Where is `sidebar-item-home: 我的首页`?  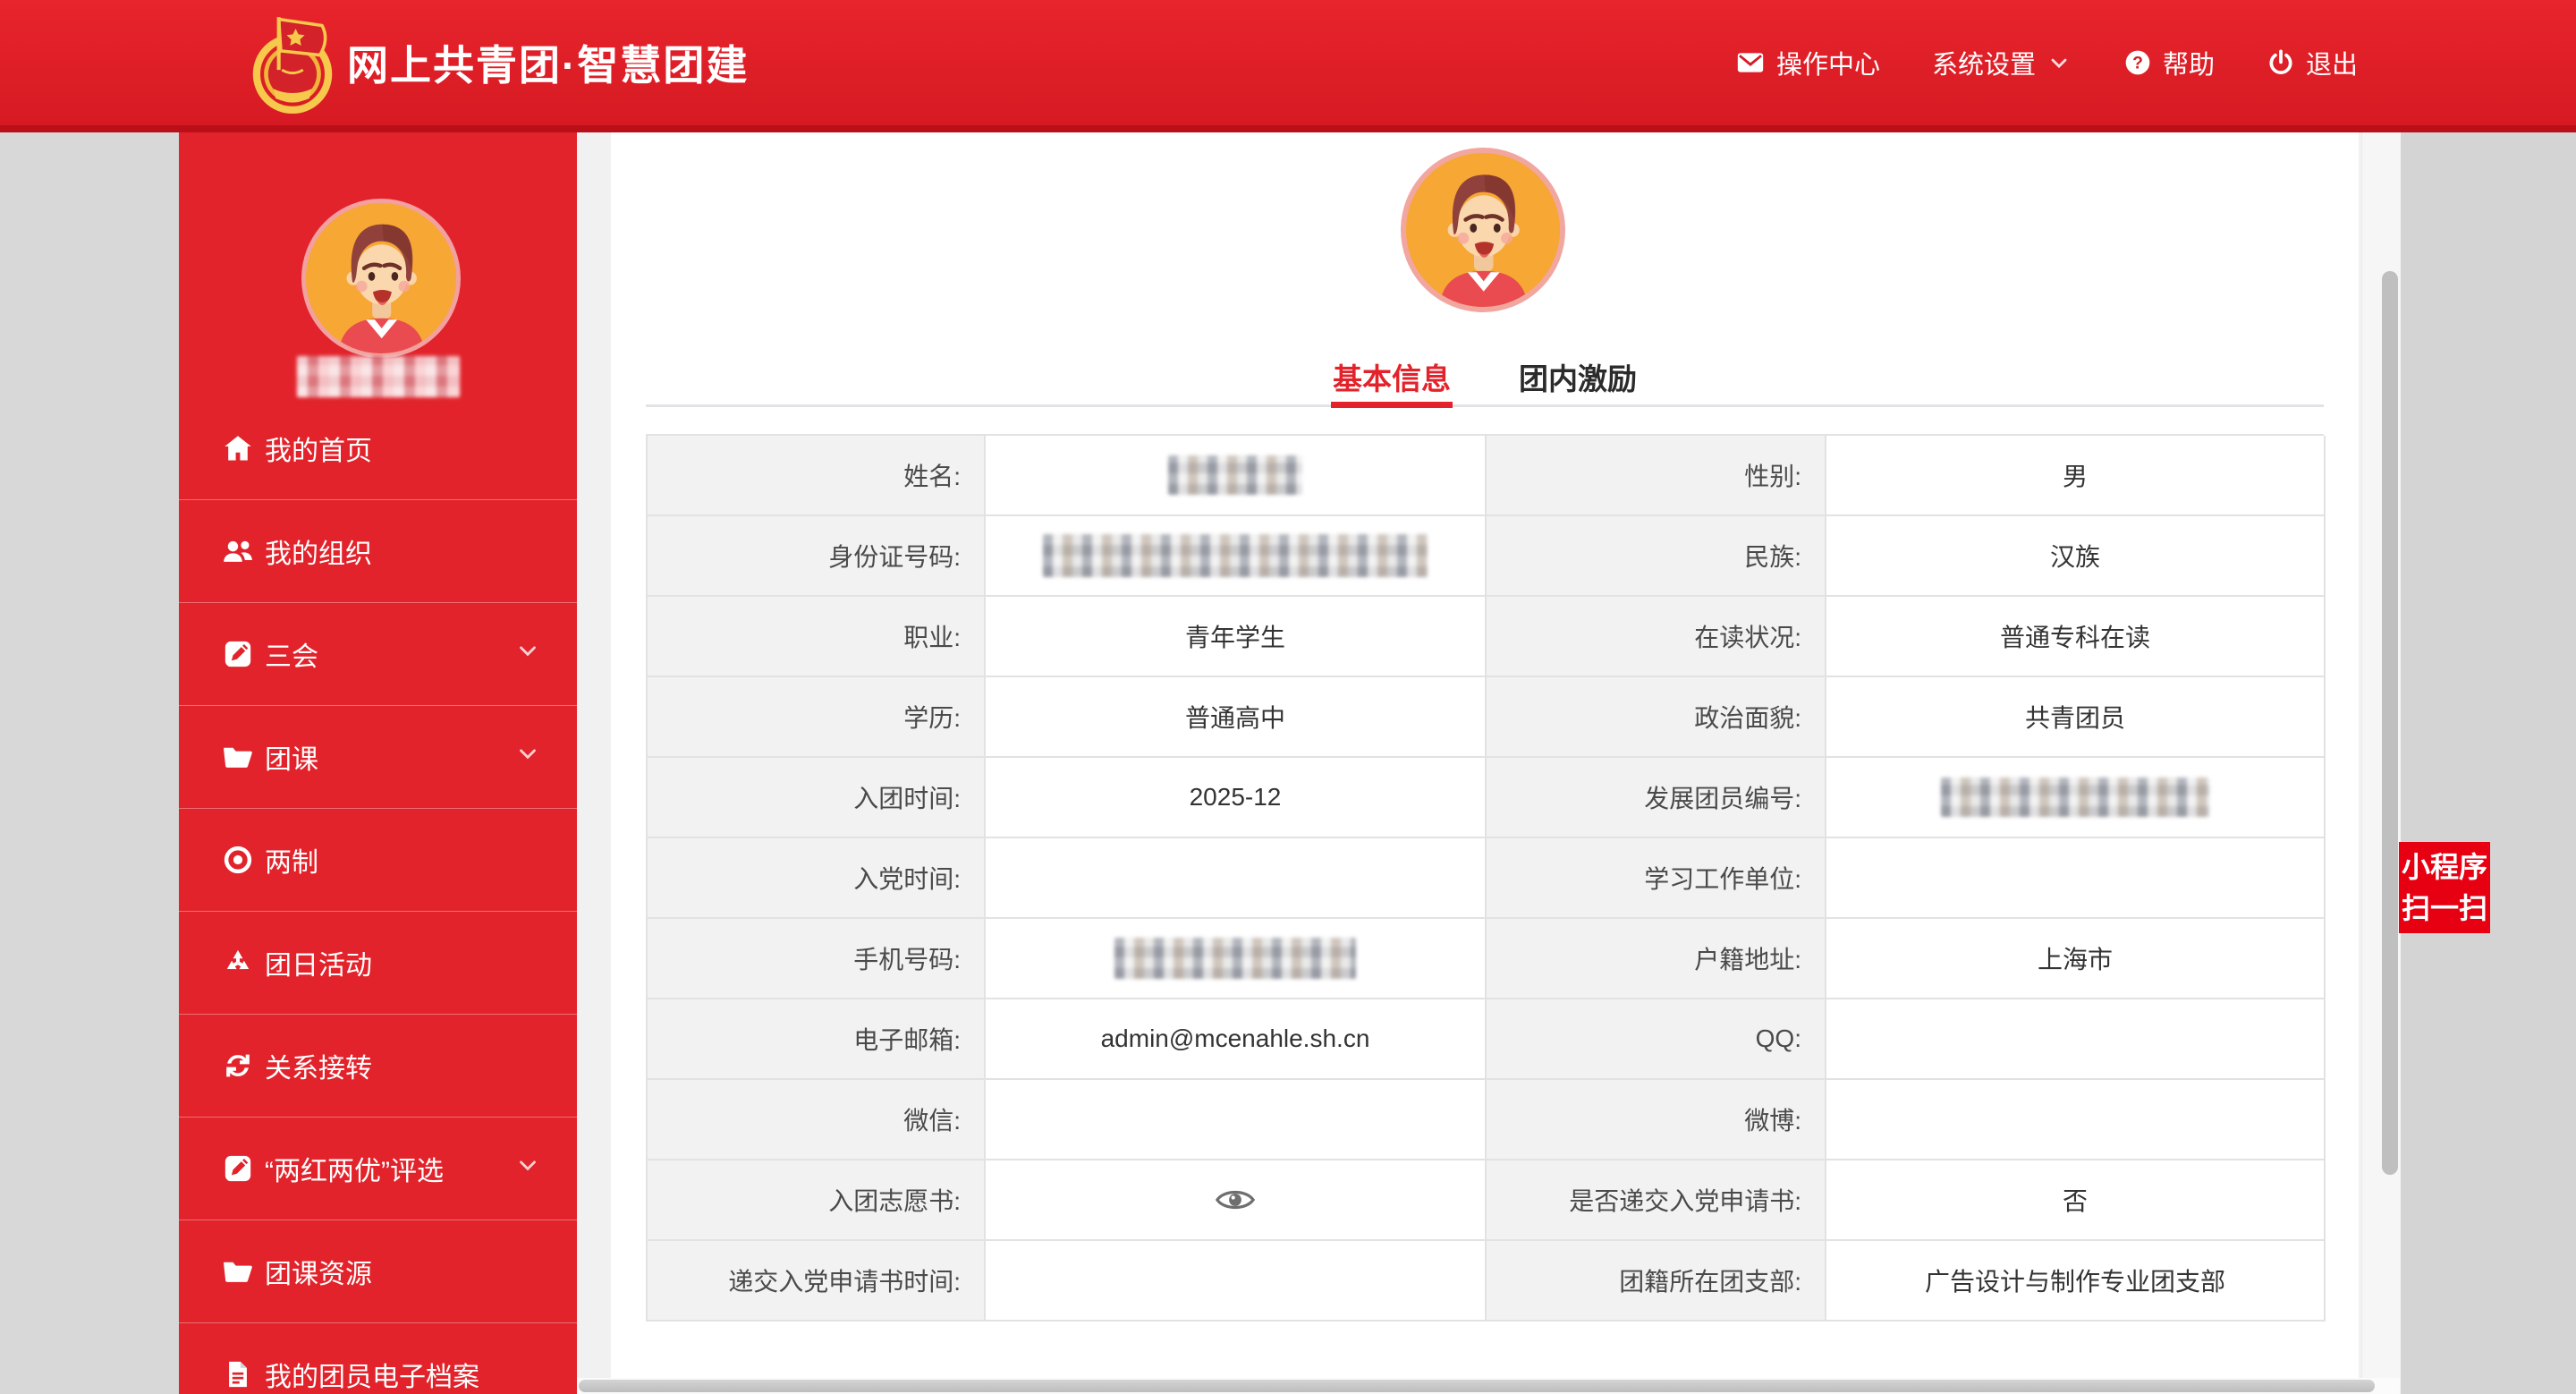 sidebar-item-home: 我的首页 is located at coordinates (378, 448).